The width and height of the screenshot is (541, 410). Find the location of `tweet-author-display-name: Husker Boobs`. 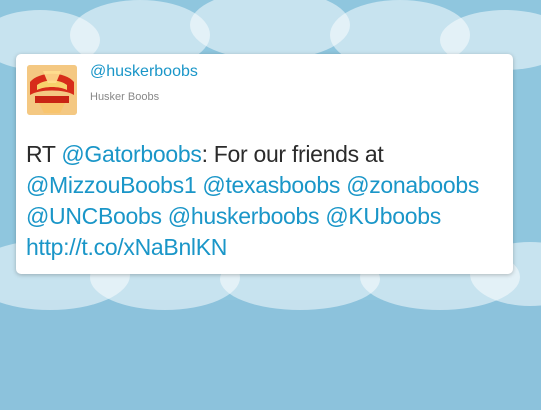

tweet-author-display-name: Husker Boobs is located at coordinates (125, 97).